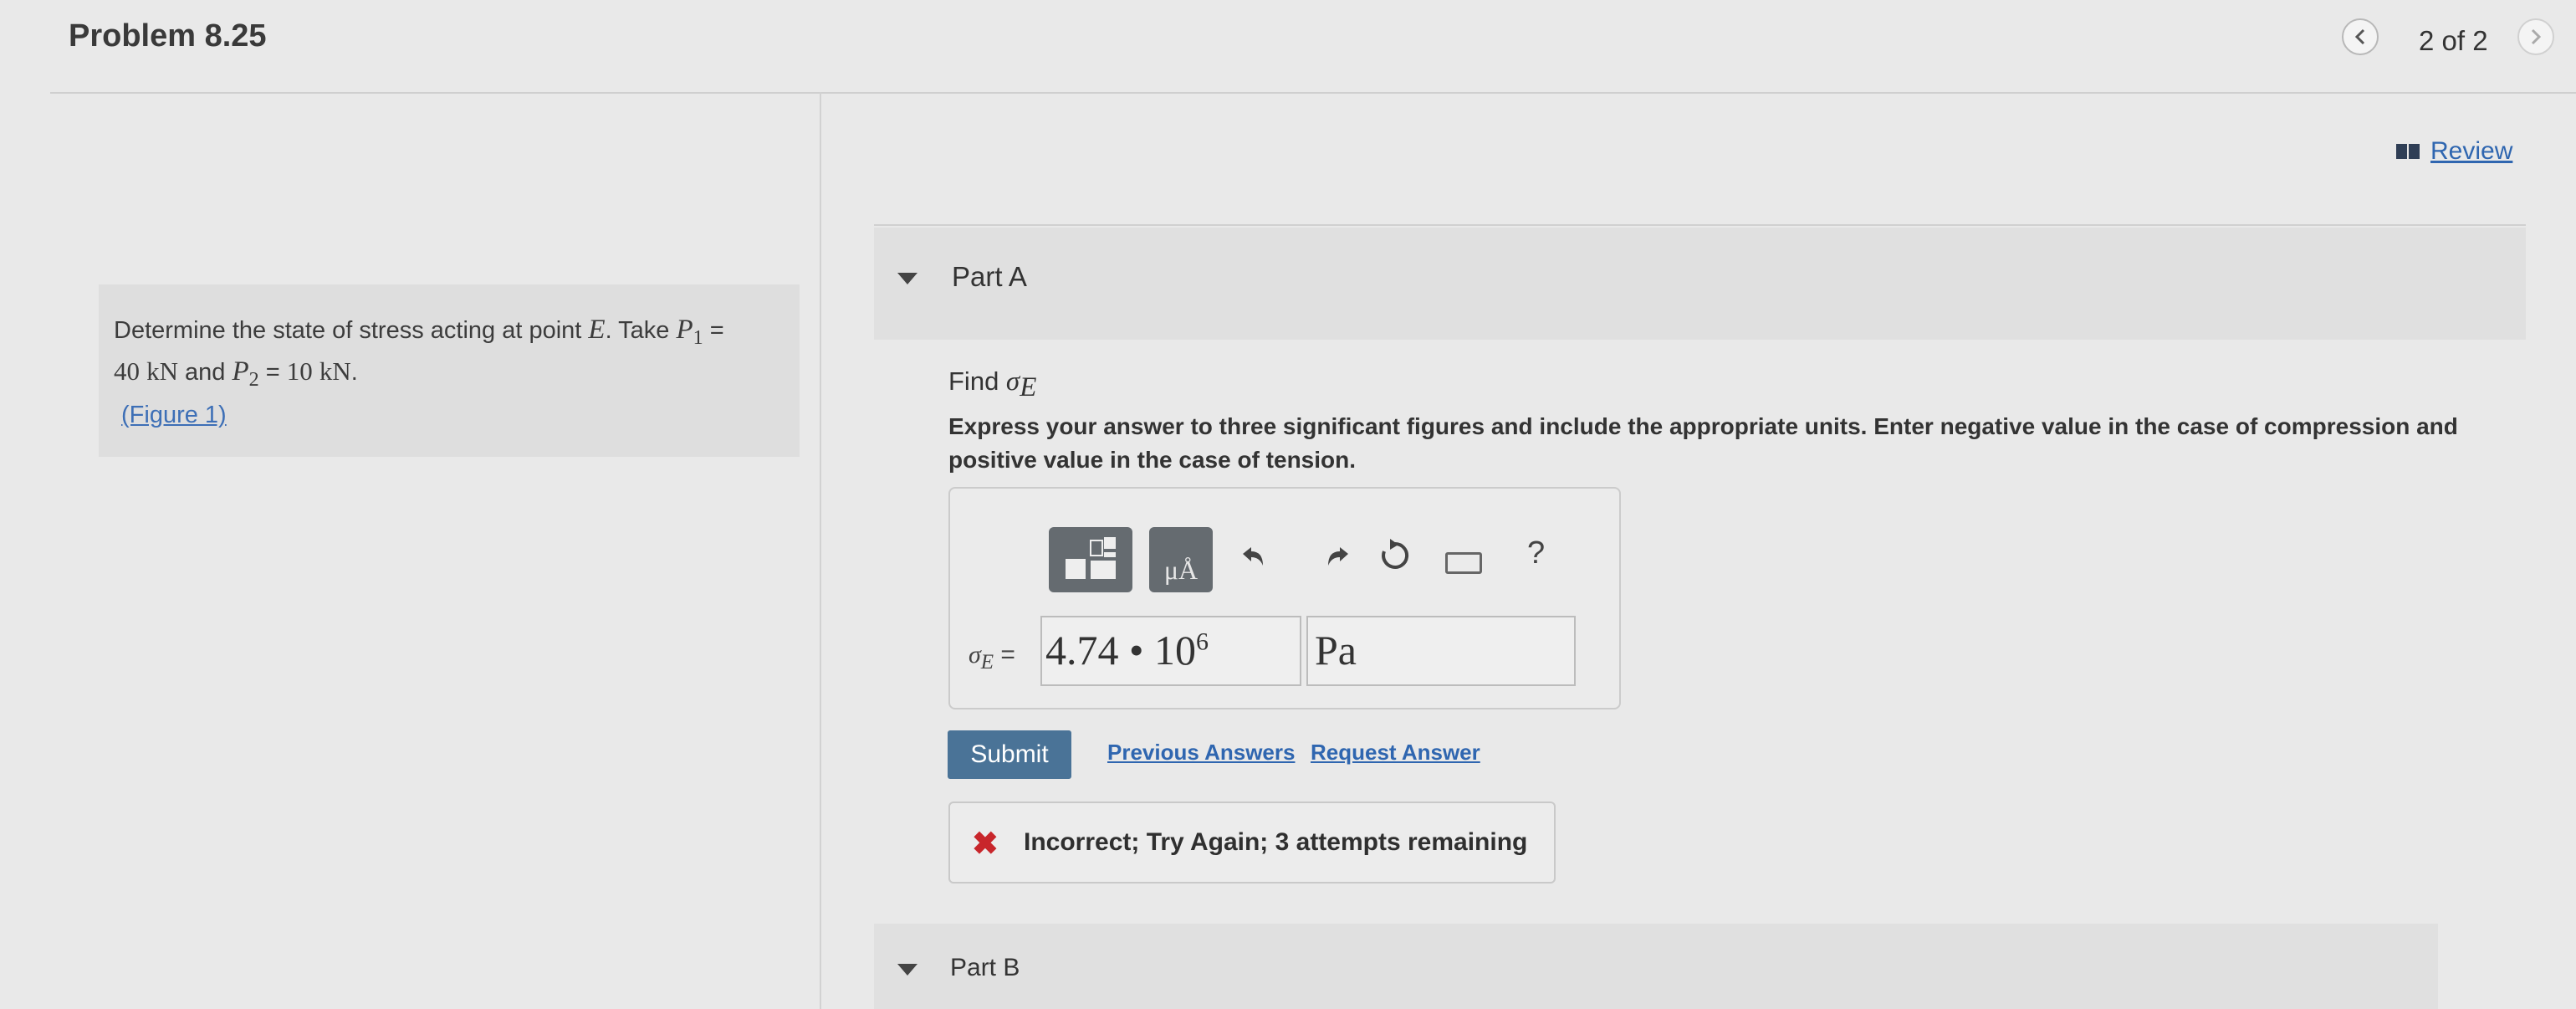 This screenshot has width=2576, height=1009. What do you see at coordinates (985, 967) in the screenshot?
I see `part-b-title: Part B` at bounding box center [985, 967].